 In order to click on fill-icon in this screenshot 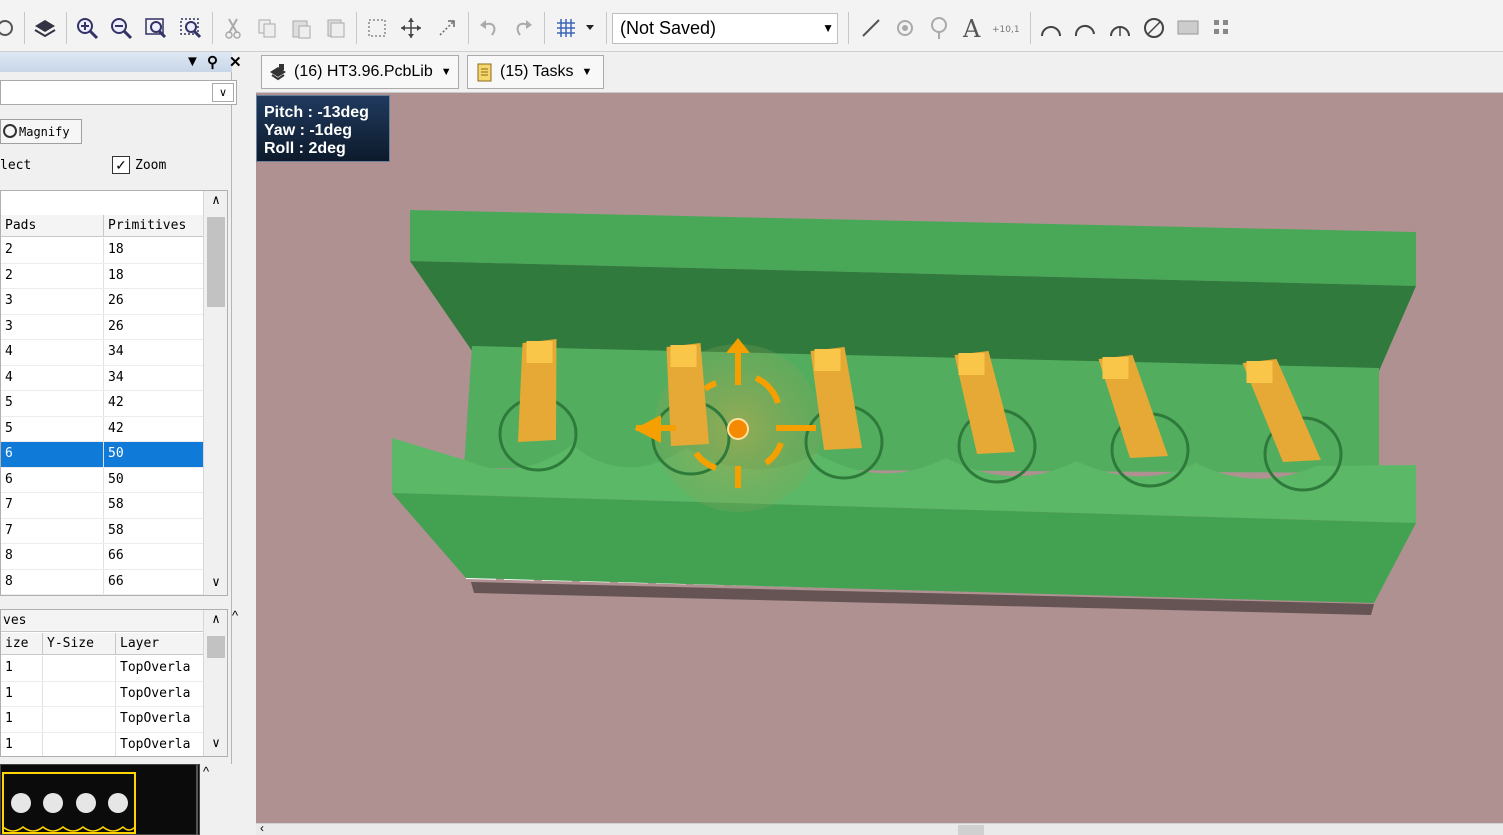, I will do `click(1188, 28)`.